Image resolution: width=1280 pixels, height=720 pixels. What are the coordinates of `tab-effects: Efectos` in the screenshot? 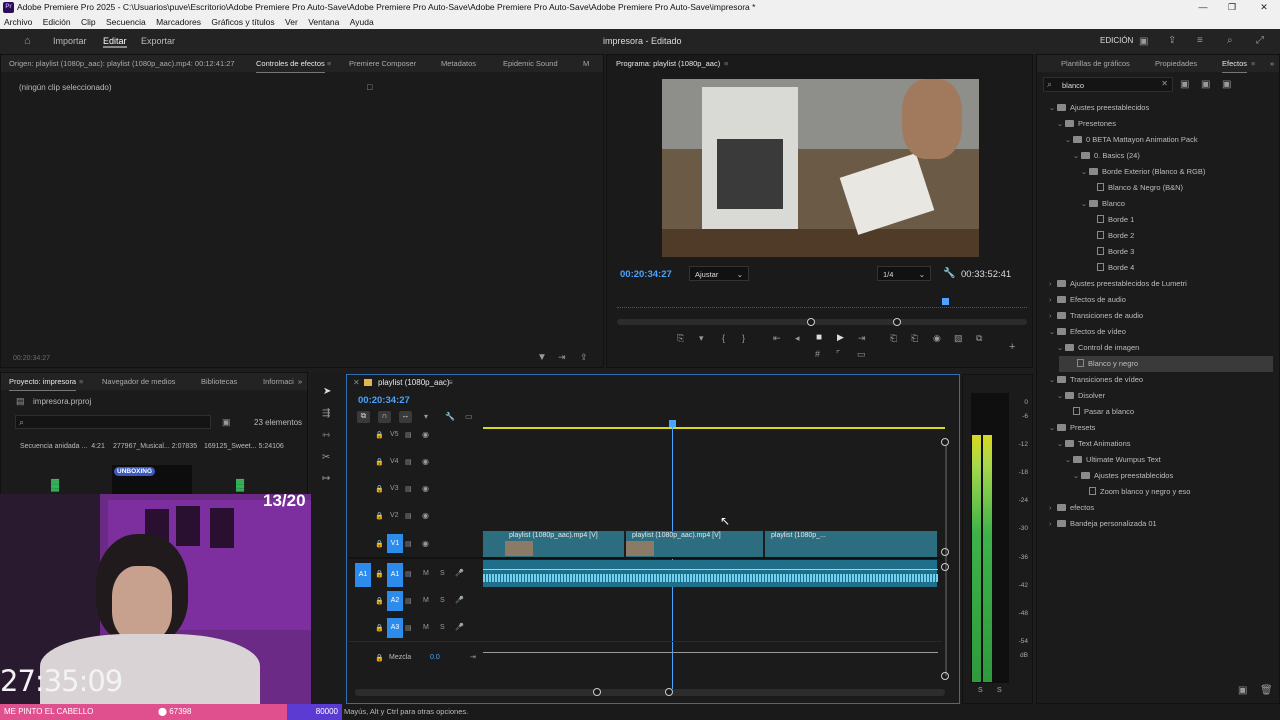 It's located at (1235, 64).